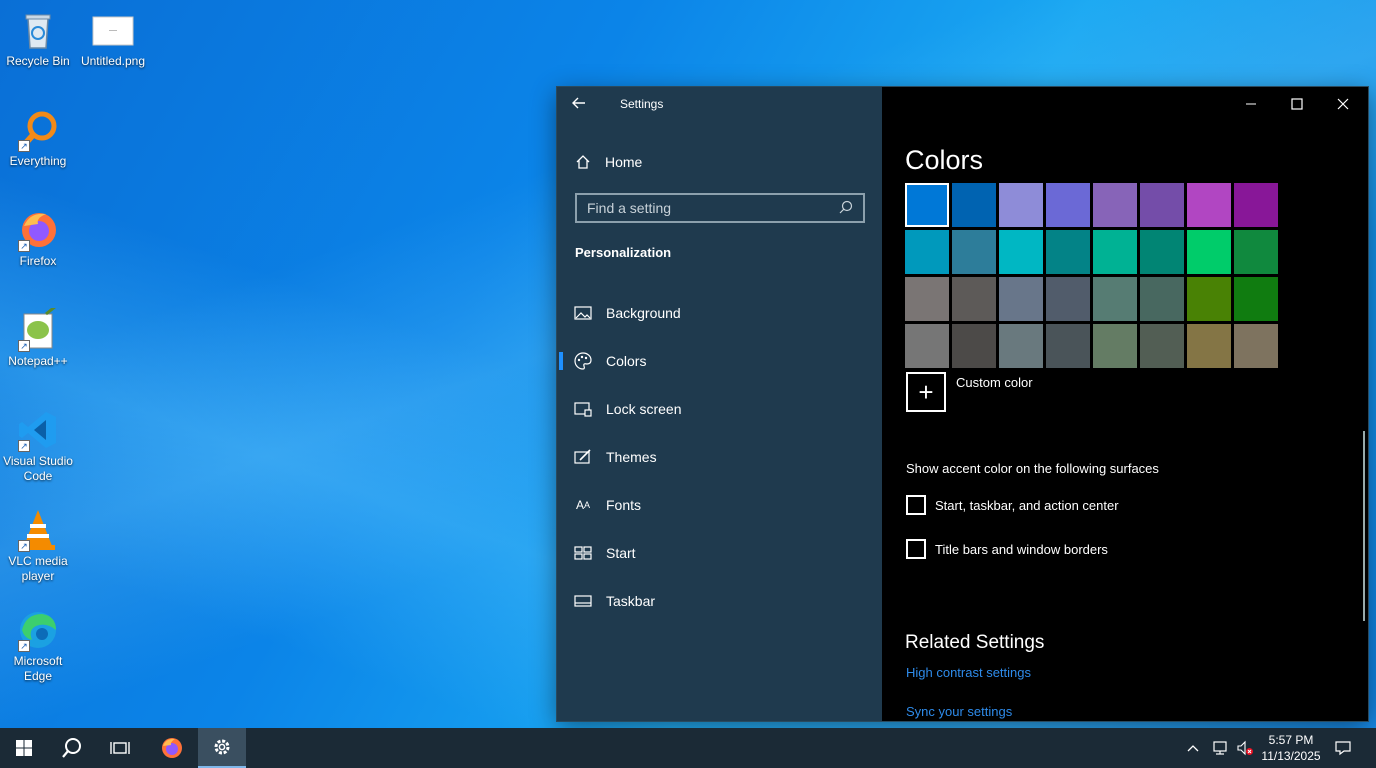  Describe the element at coordinates (1291, 756) in the screenshot. I see `clock-date: 11/13/2025` at that location.